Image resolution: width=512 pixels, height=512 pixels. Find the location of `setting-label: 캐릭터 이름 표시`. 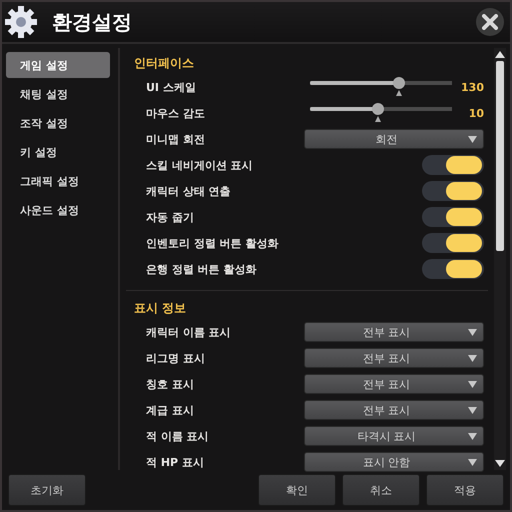

setting-label: 캐릭터 이름 표시 is located at coordinates (189, 332).